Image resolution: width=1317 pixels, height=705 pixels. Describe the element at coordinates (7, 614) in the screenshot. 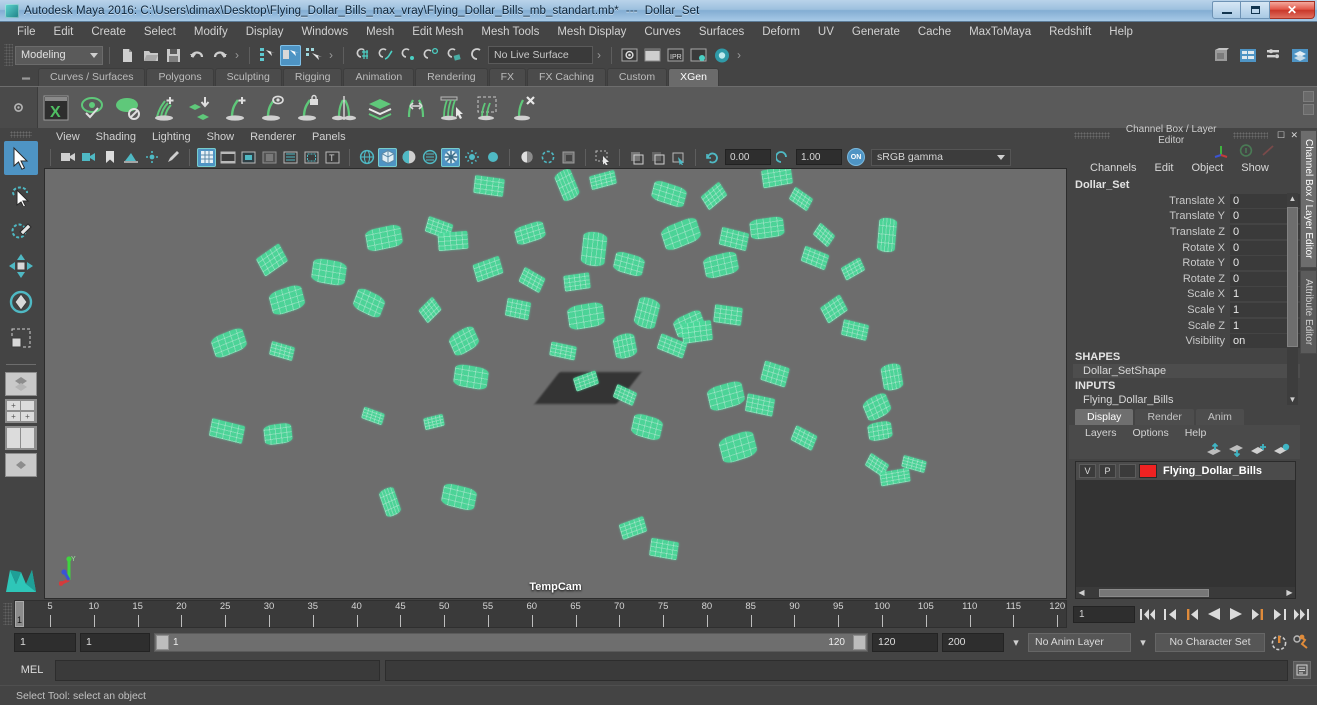

I see `timeline-grip` at that location.